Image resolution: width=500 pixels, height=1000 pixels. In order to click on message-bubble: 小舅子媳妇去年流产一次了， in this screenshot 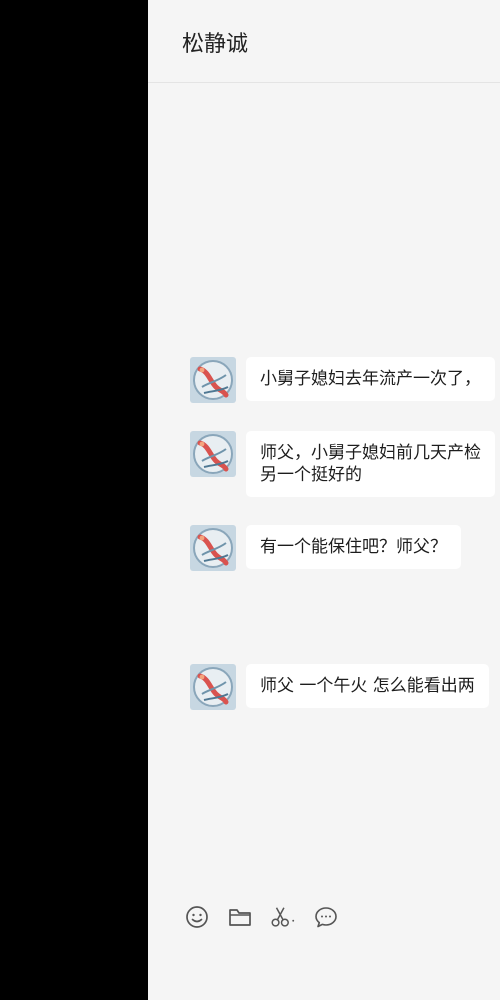, I will do `click(370, 379)`.